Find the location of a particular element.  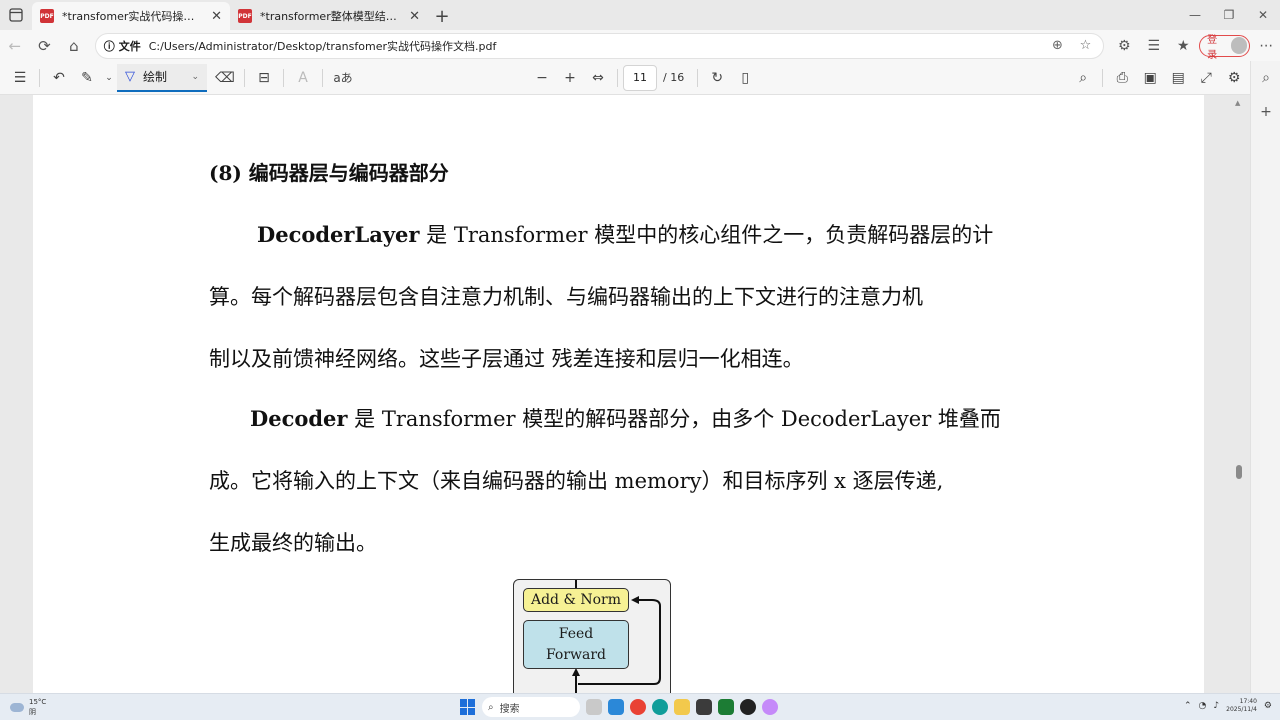

avatar is located at coordinates (1239, 45).